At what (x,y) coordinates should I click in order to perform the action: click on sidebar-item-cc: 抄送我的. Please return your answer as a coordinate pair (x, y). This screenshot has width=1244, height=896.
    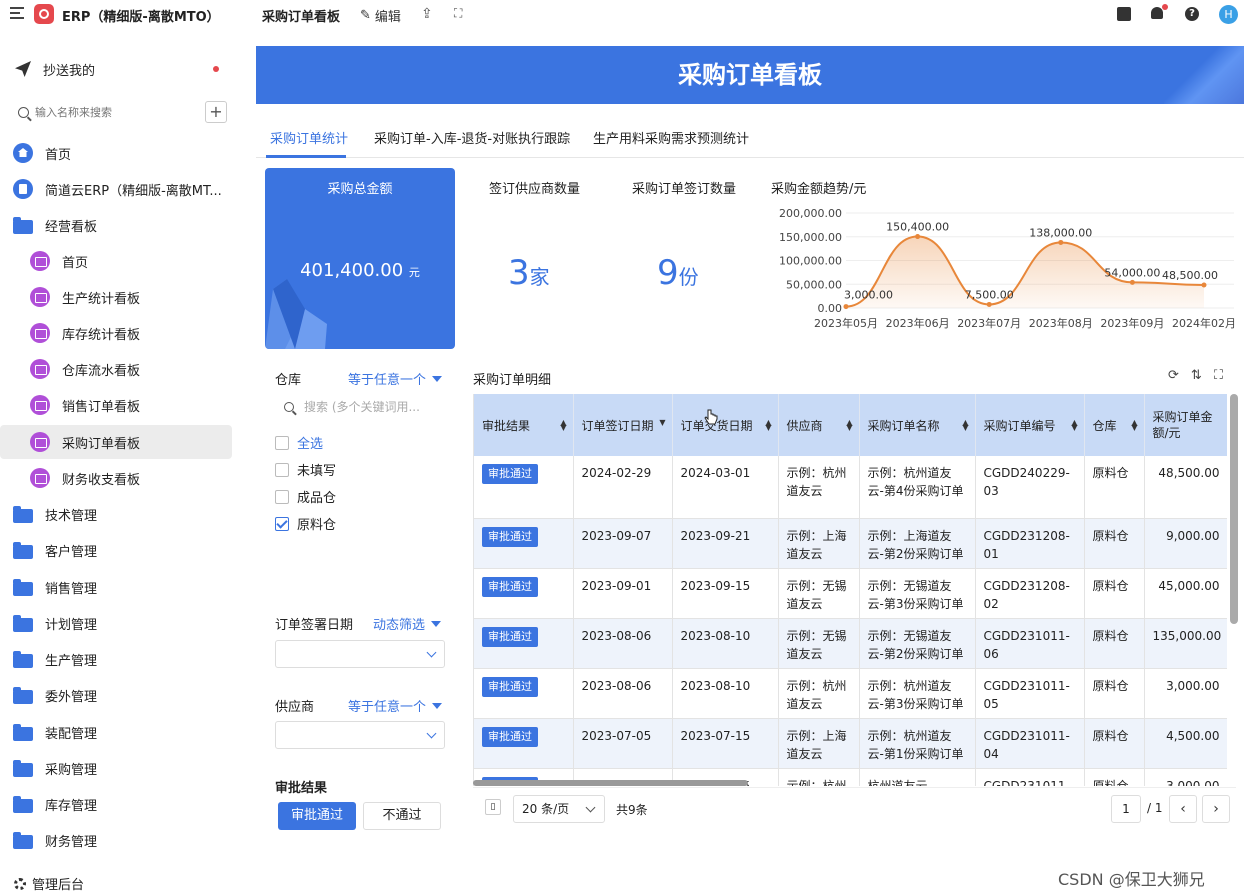
    Looking at the image, I should click on (116, 69).